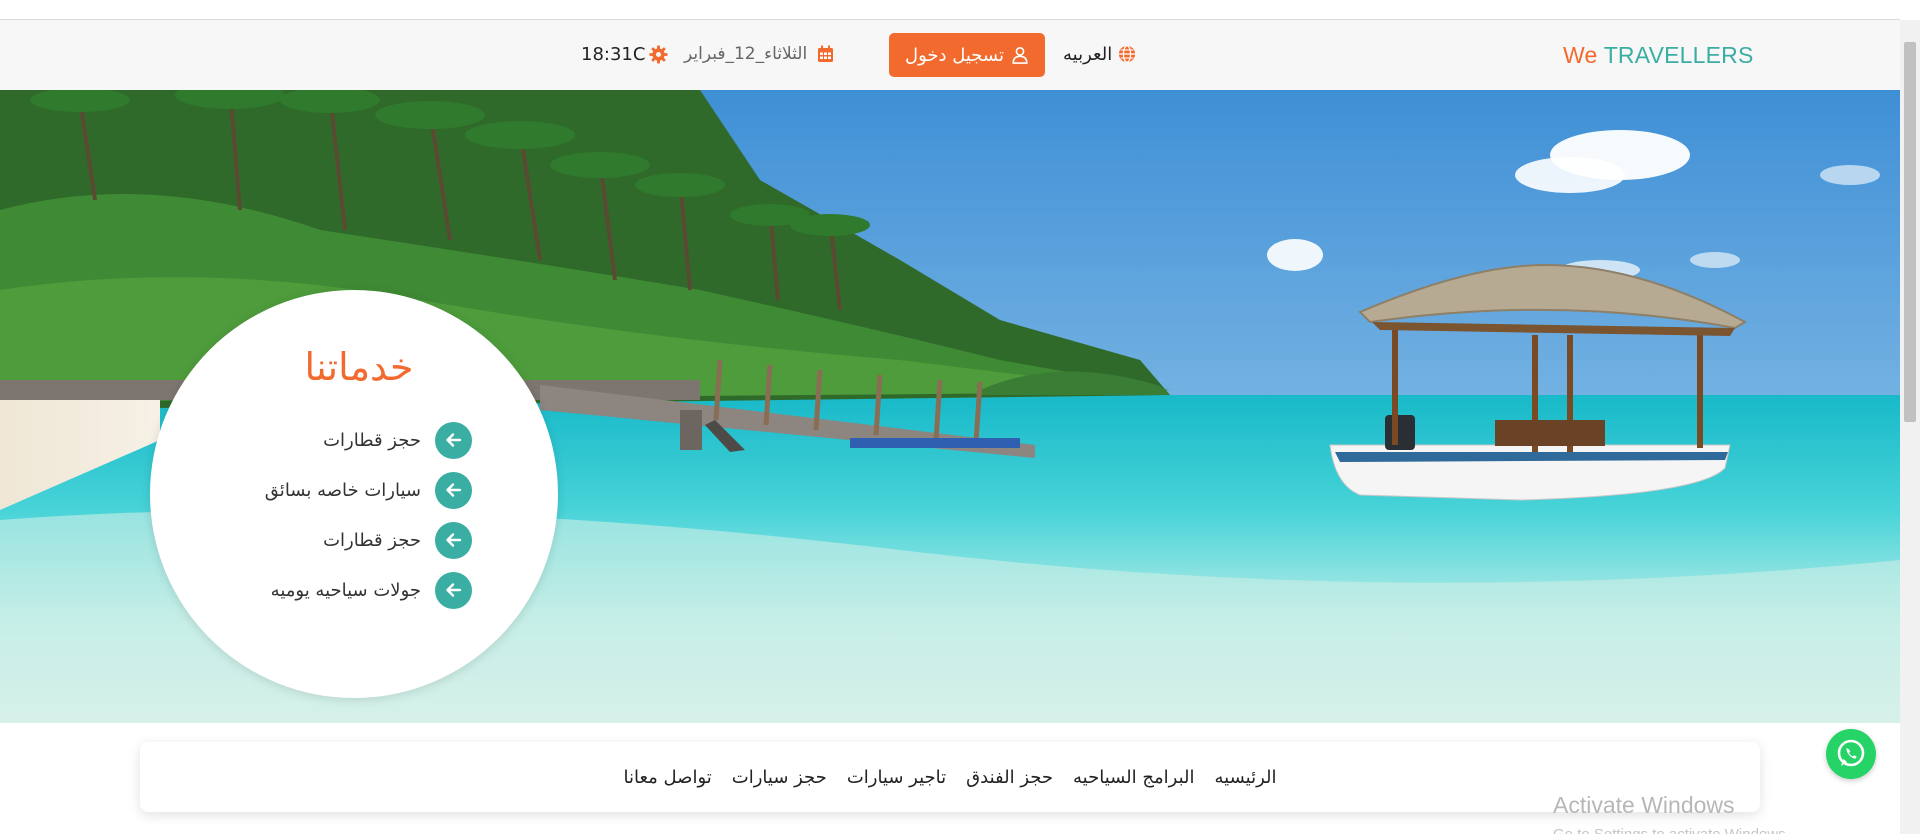  What do you see at coordinates (658, 54) in the screenshot?
I see `gear-icon` at bounding box center [658, 54].